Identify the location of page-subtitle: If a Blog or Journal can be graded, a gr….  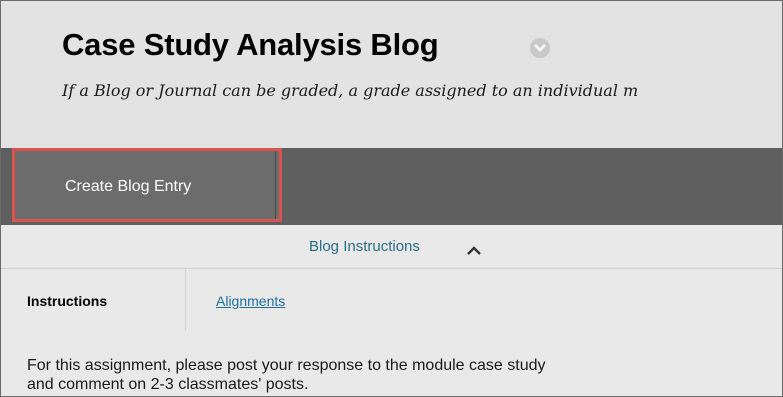
(350, 90).